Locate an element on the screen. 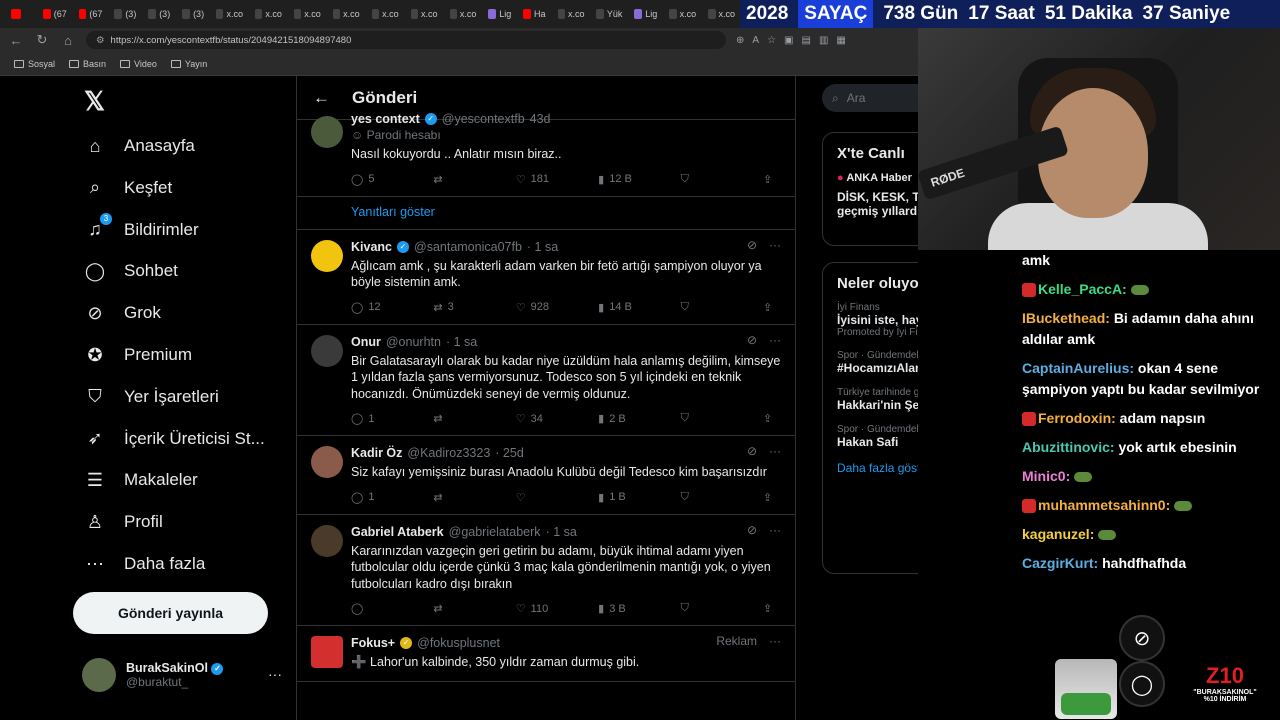 The image size is (1280, 720). browser-tab: Yük is located at coordinates (609, 14).